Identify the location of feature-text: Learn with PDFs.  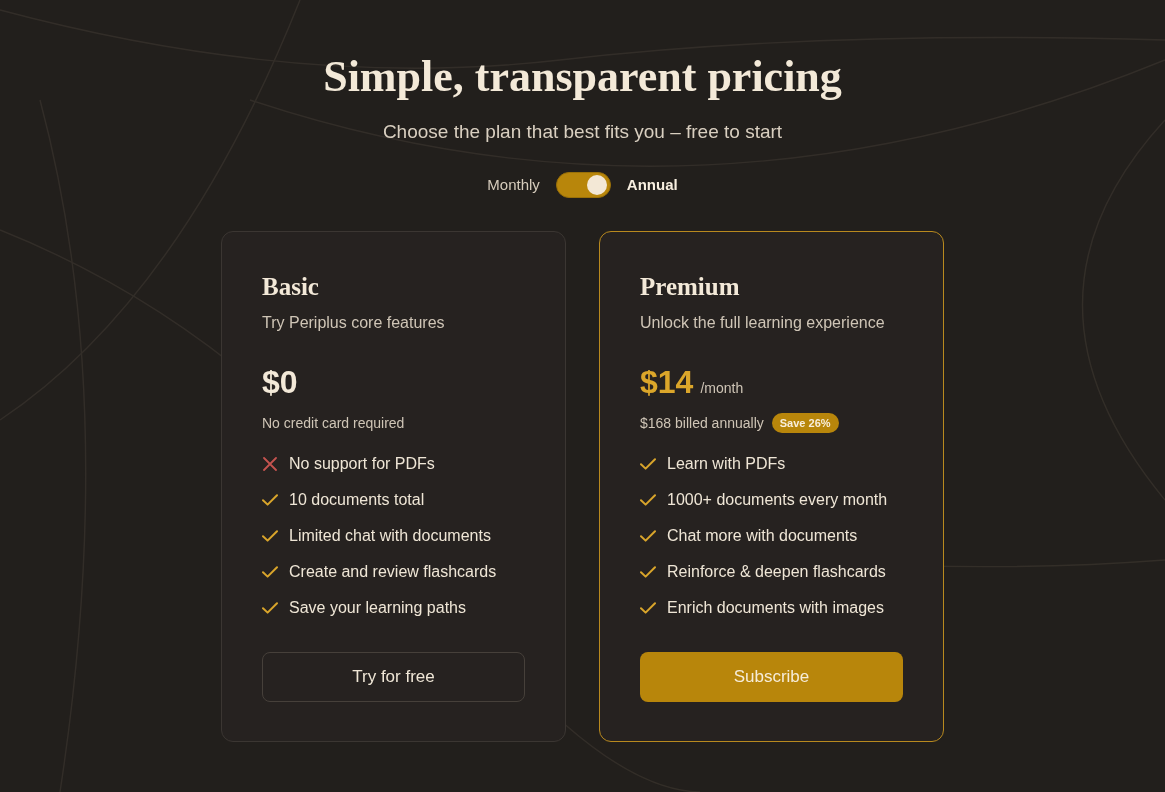
(726, 464).